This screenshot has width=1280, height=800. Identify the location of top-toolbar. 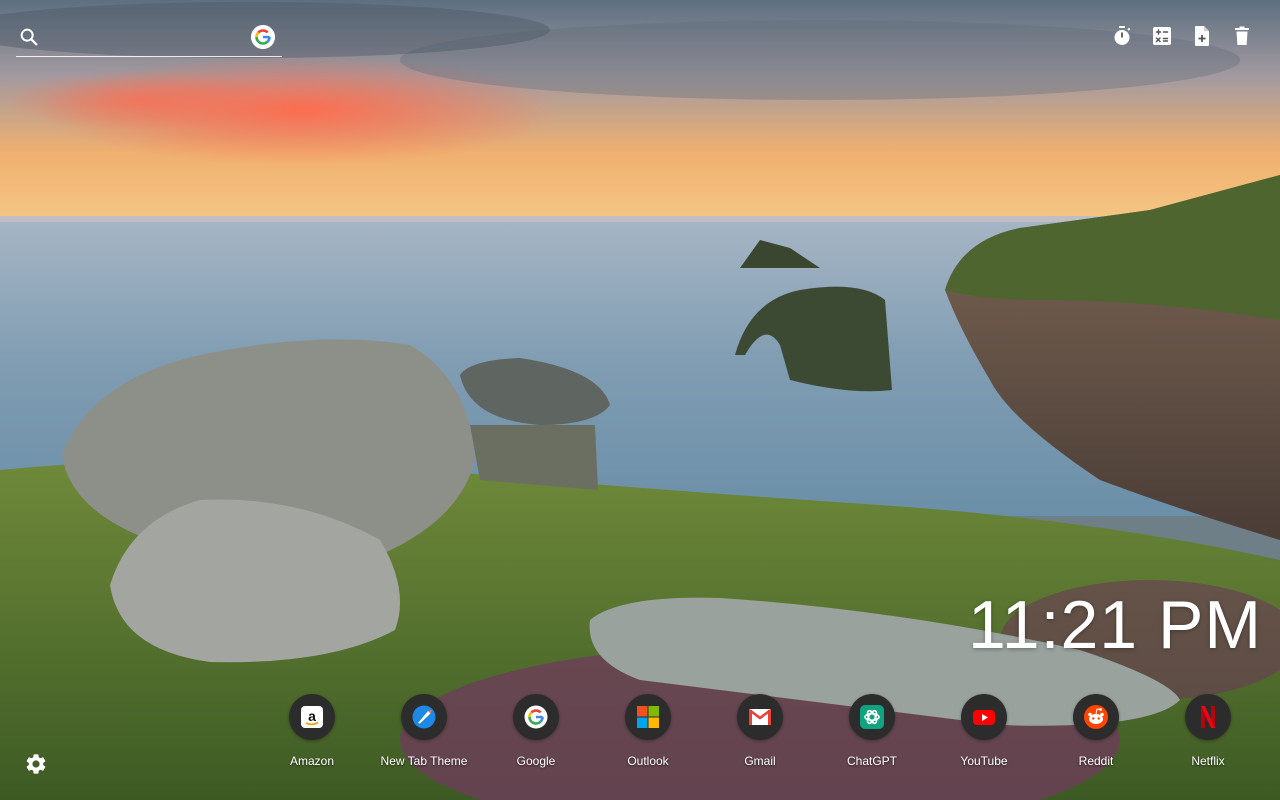
(1182, 36).